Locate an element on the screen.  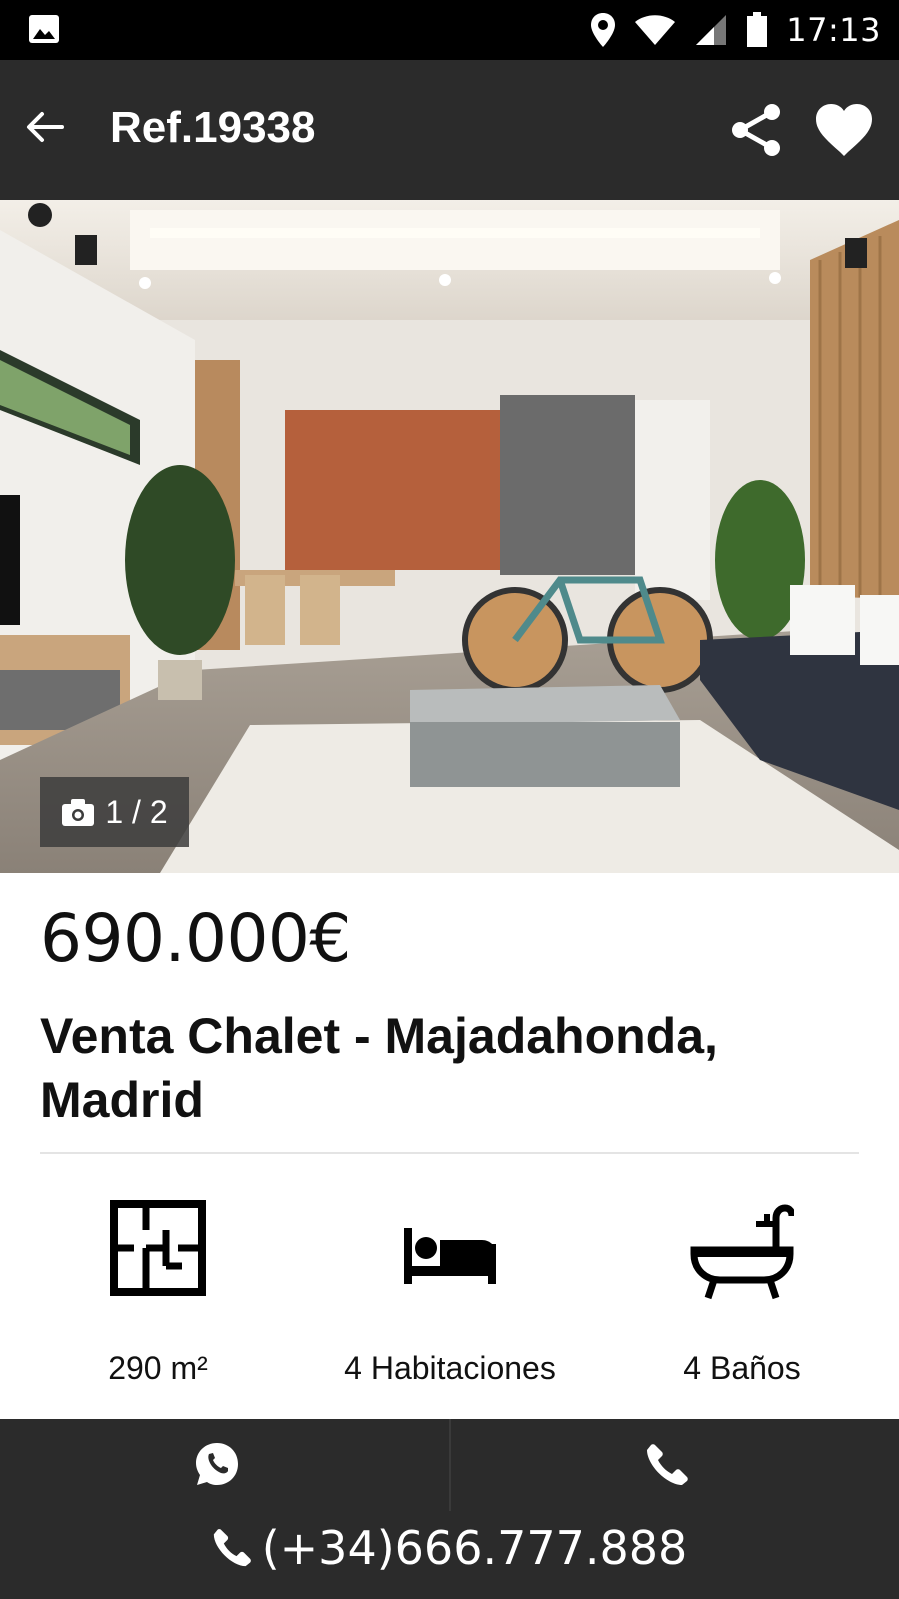
baths-label: 4 Baños is located at coordinates (742, 1368).